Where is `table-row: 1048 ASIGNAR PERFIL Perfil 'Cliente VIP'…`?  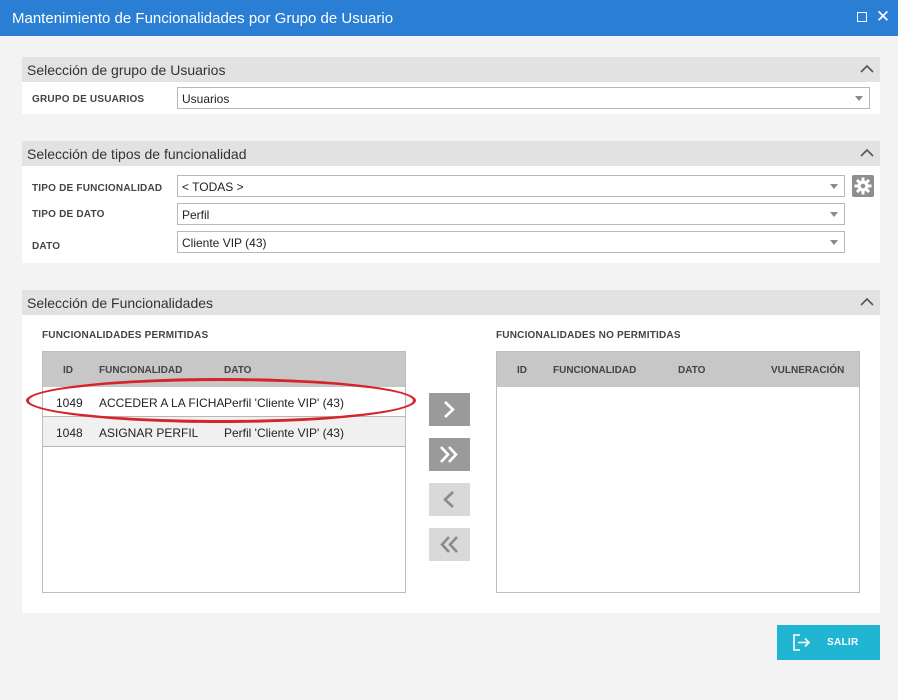 table-row: 1048 ASIGNAR PERFIL Perfil 'Cliente VIP'… is located at coordinates (224, 432).